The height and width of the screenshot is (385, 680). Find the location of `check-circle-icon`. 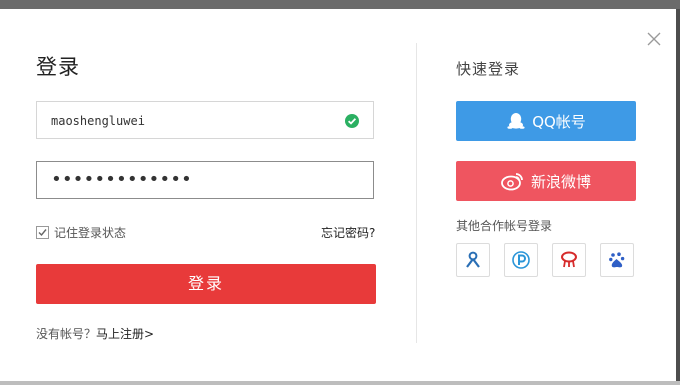

check-circle-icon is located at coordinates (352, 121).